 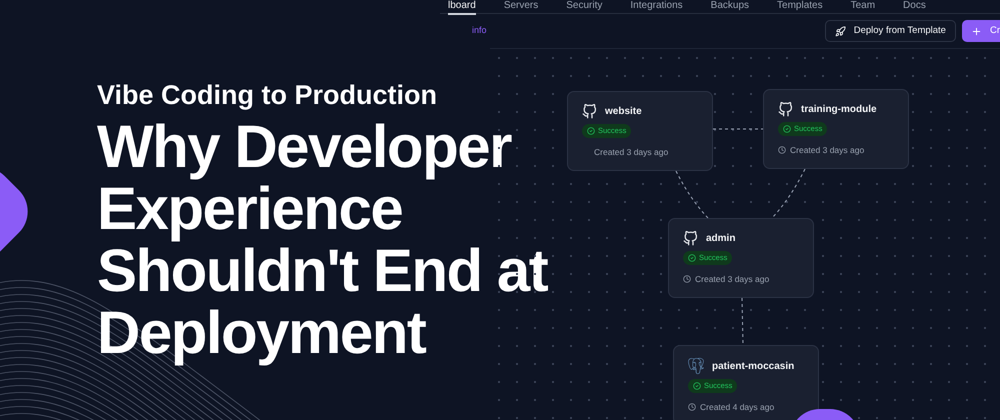 What do you see at coordinates (696, 366) in the screenshot?
I see `elephant-icon` at bounding box center [696, 366].